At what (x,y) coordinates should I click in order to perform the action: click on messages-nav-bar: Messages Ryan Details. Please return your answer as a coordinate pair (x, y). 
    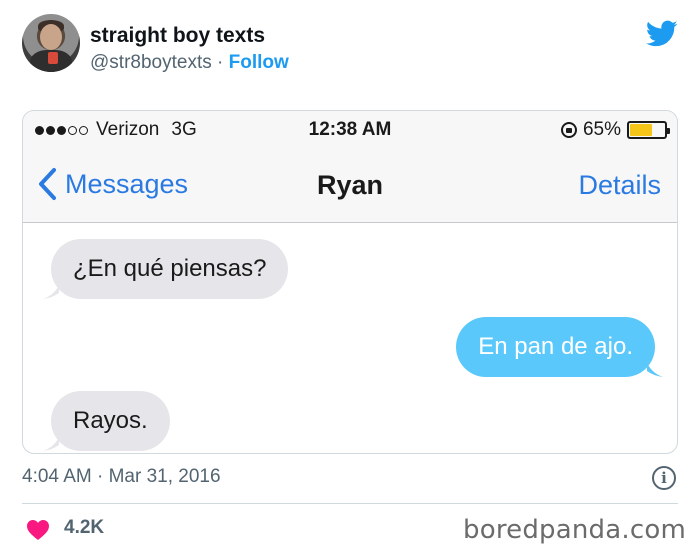
    Looking at the image, I should click on (350, 186).